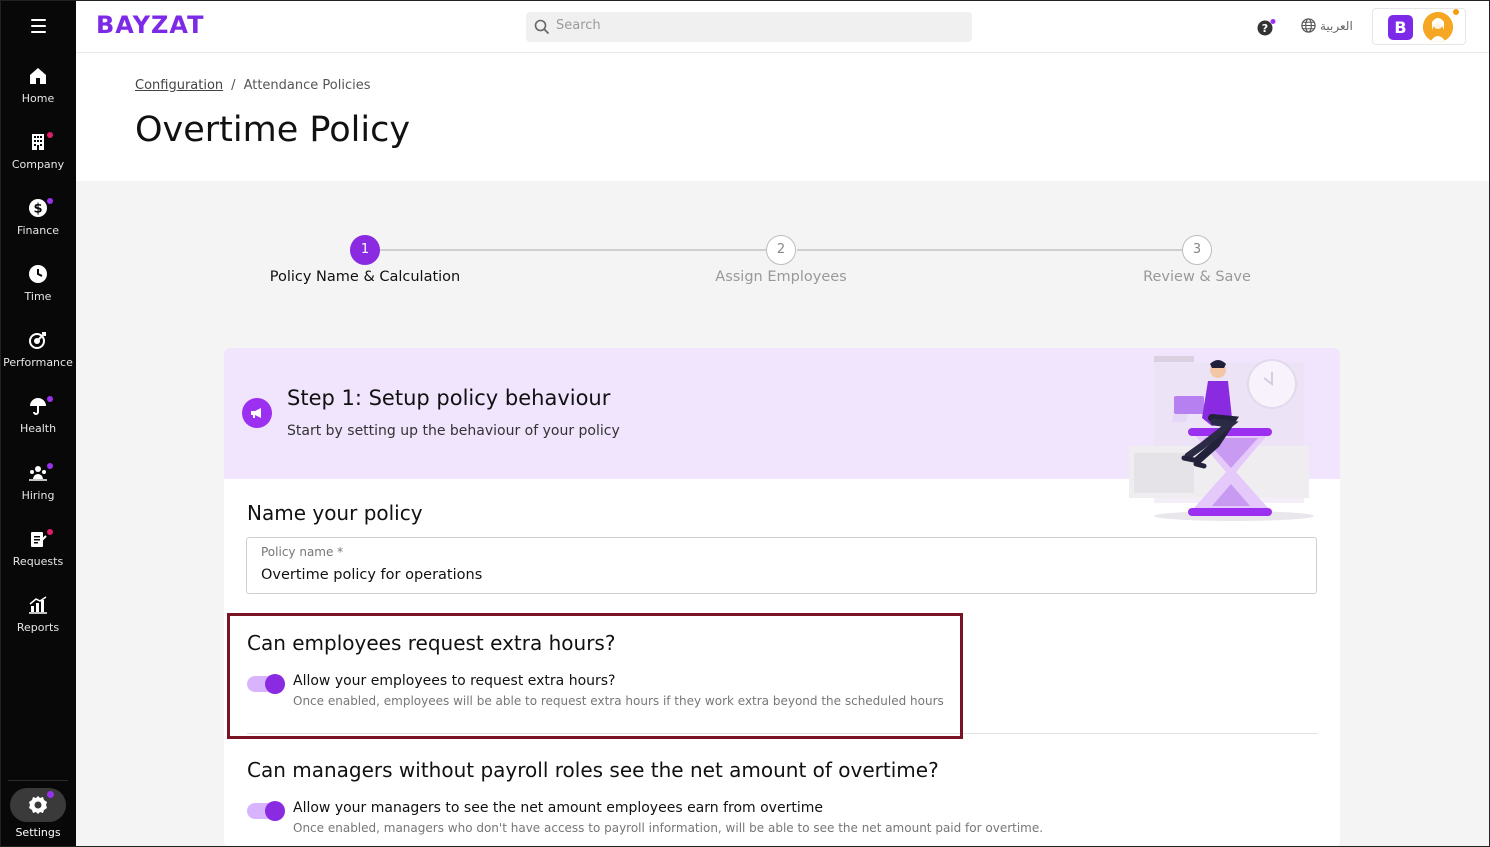 The width and height of the screenshot is (1490, 847). What do you see at coordinates (38, 217) in the screenshot?
I see `sidebar-item-finance: $ Finance` at bounding box center [38, 217].